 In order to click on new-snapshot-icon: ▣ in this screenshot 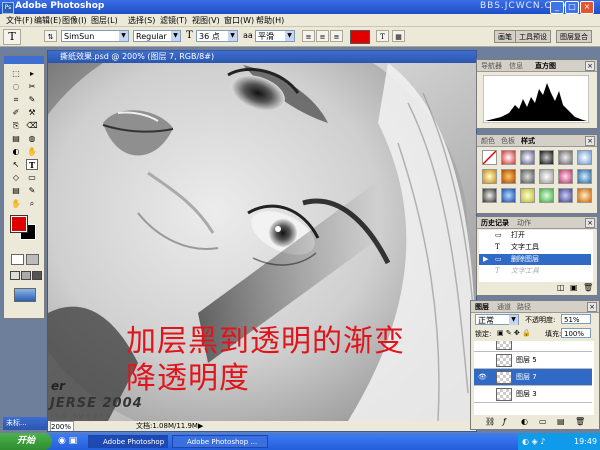, I will do `click(574, 287)`.